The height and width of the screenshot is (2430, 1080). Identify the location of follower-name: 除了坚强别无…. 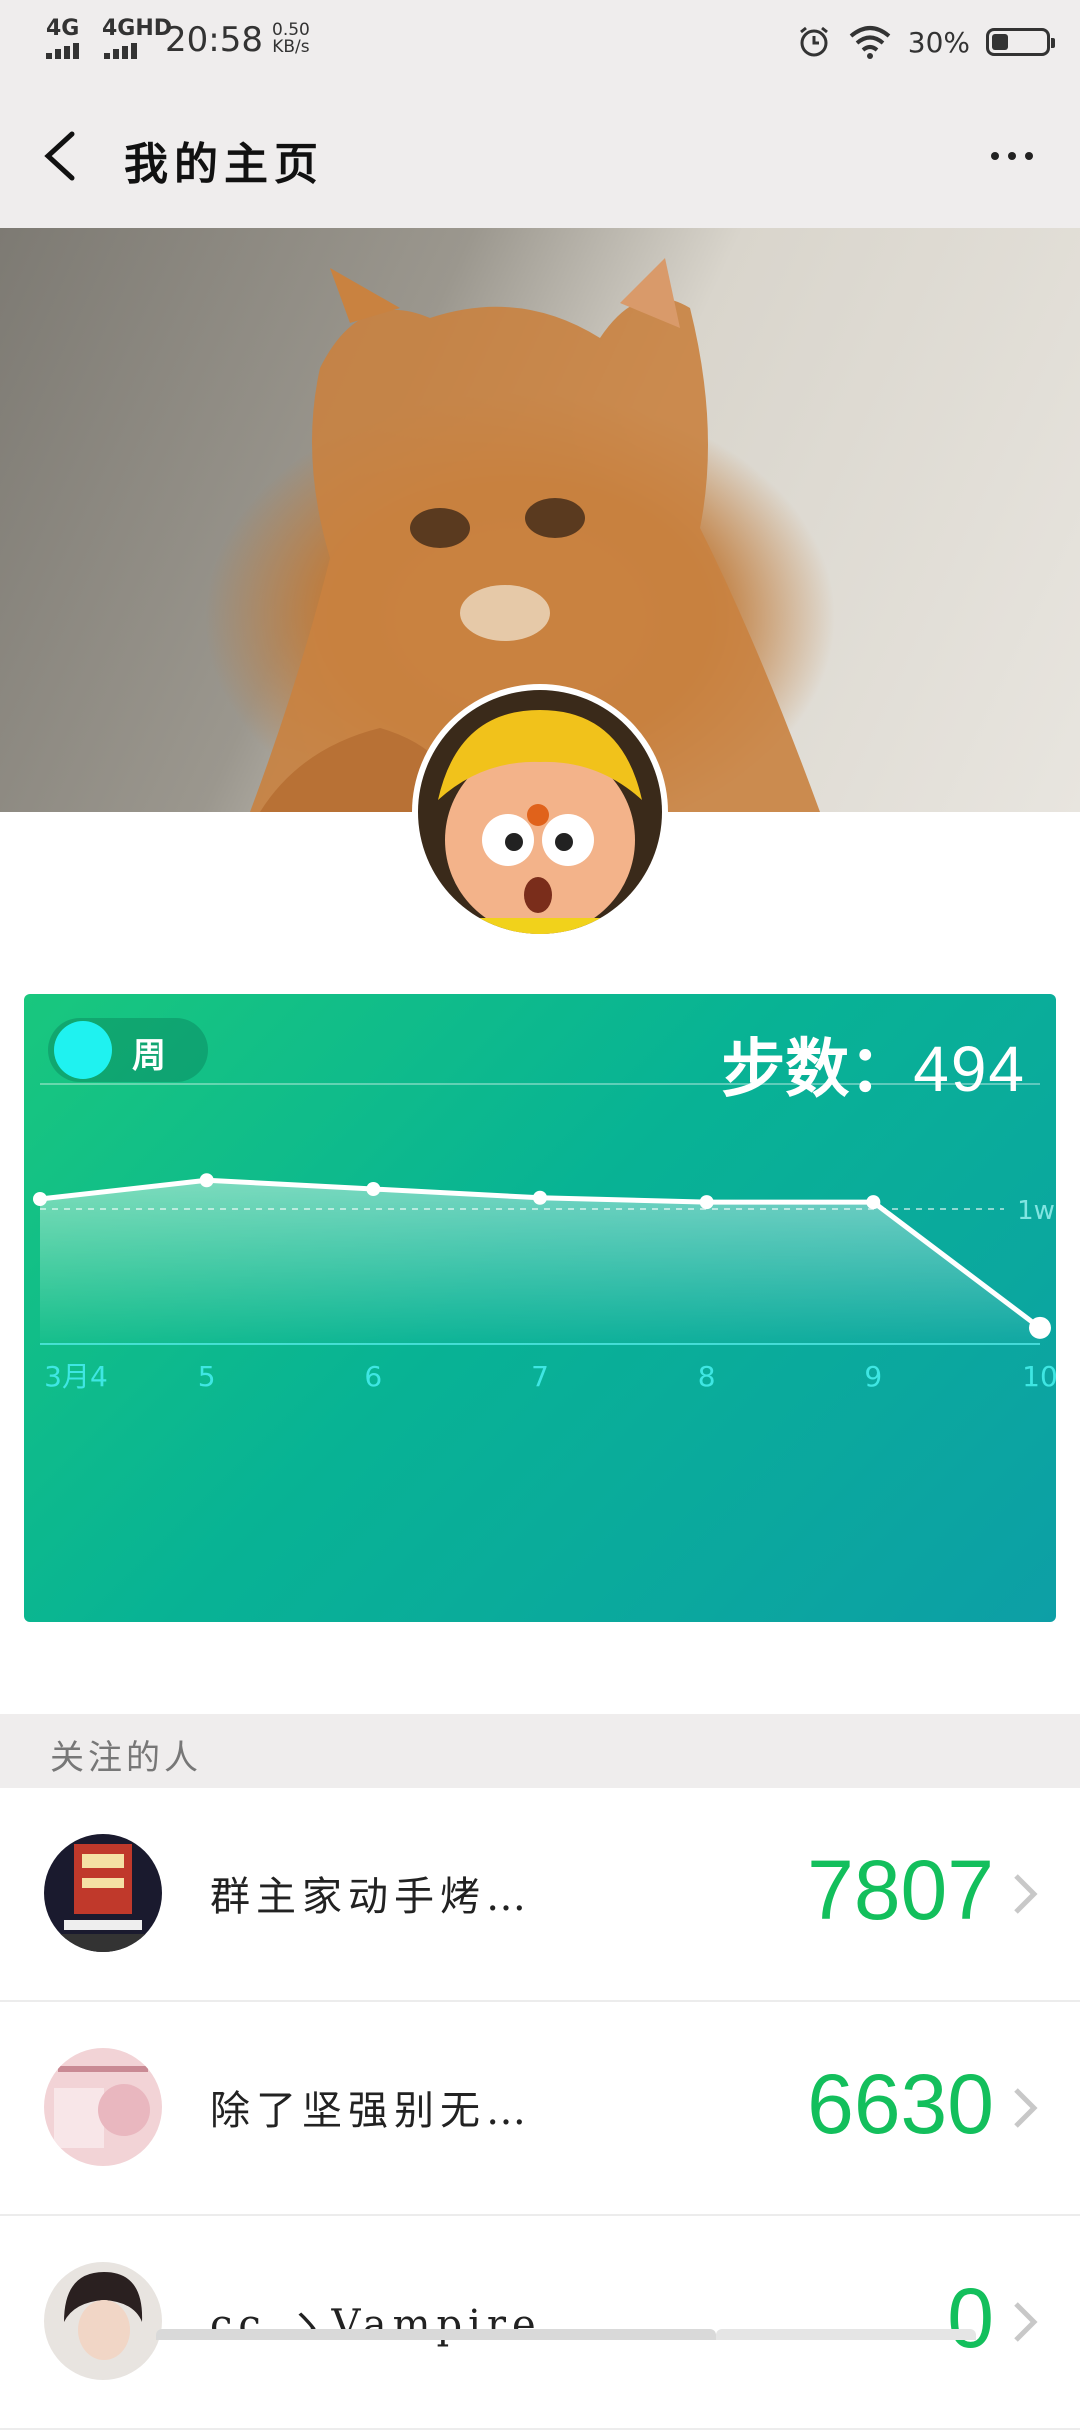
(371, 2111).